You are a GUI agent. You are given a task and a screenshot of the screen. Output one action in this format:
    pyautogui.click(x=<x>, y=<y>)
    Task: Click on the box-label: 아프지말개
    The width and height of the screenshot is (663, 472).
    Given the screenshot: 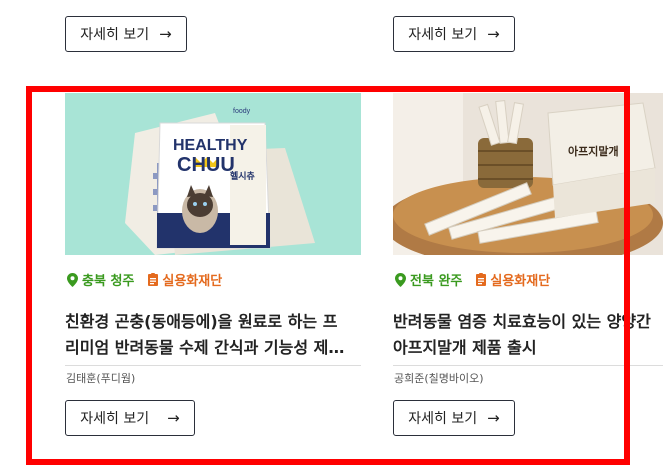 What is the action you would take?
    pyautogui.click(x=593, y=151)
    